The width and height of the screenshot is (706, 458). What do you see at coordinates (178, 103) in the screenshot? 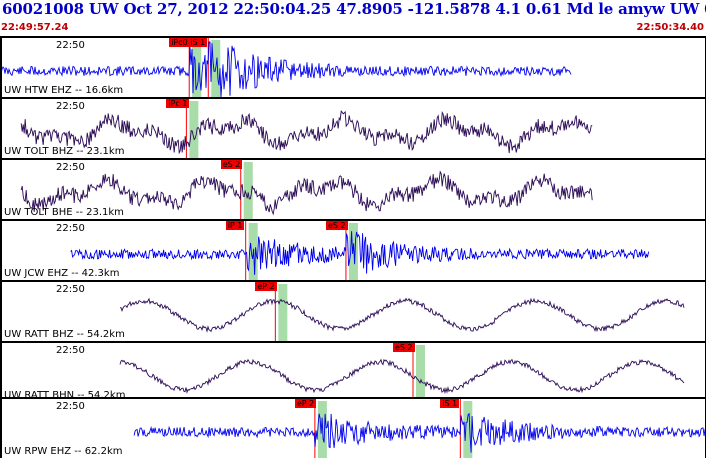
I see `pick-label: iPc 1` at bounding box center [178, 103].